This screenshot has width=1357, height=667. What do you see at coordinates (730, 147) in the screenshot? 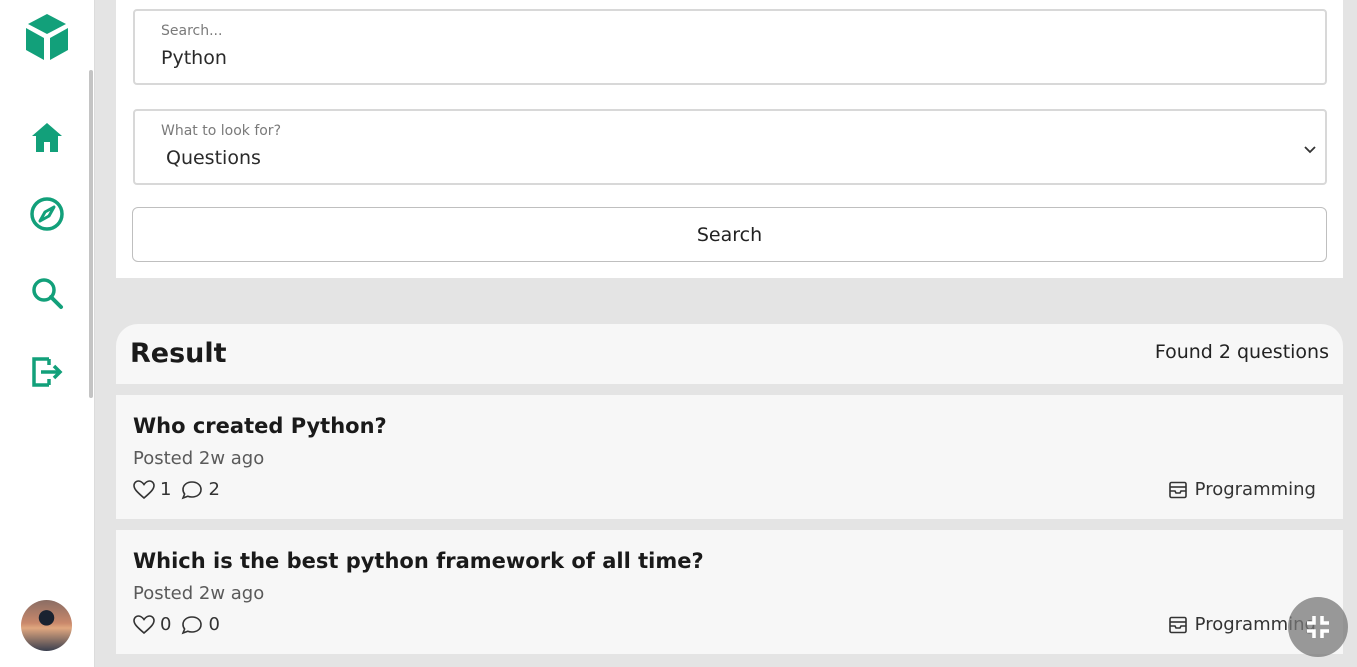
I see `filter-select: What to look for? Questions` at bounding box center [730, 147].